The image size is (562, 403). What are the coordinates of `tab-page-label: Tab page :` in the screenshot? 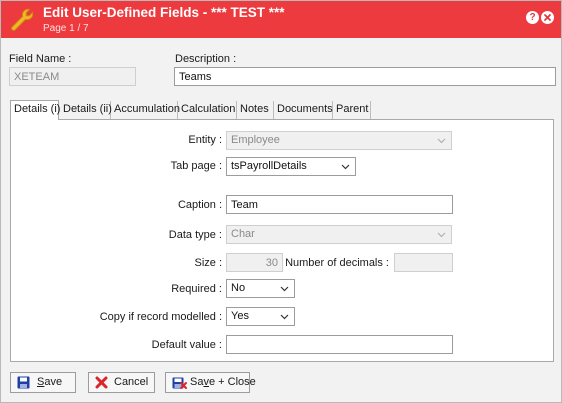 It's located at (196, 166).